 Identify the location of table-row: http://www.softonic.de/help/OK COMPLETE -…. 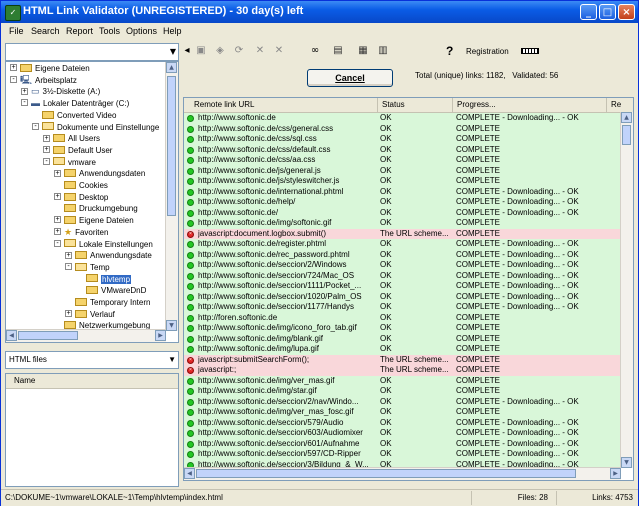
(402, 202).